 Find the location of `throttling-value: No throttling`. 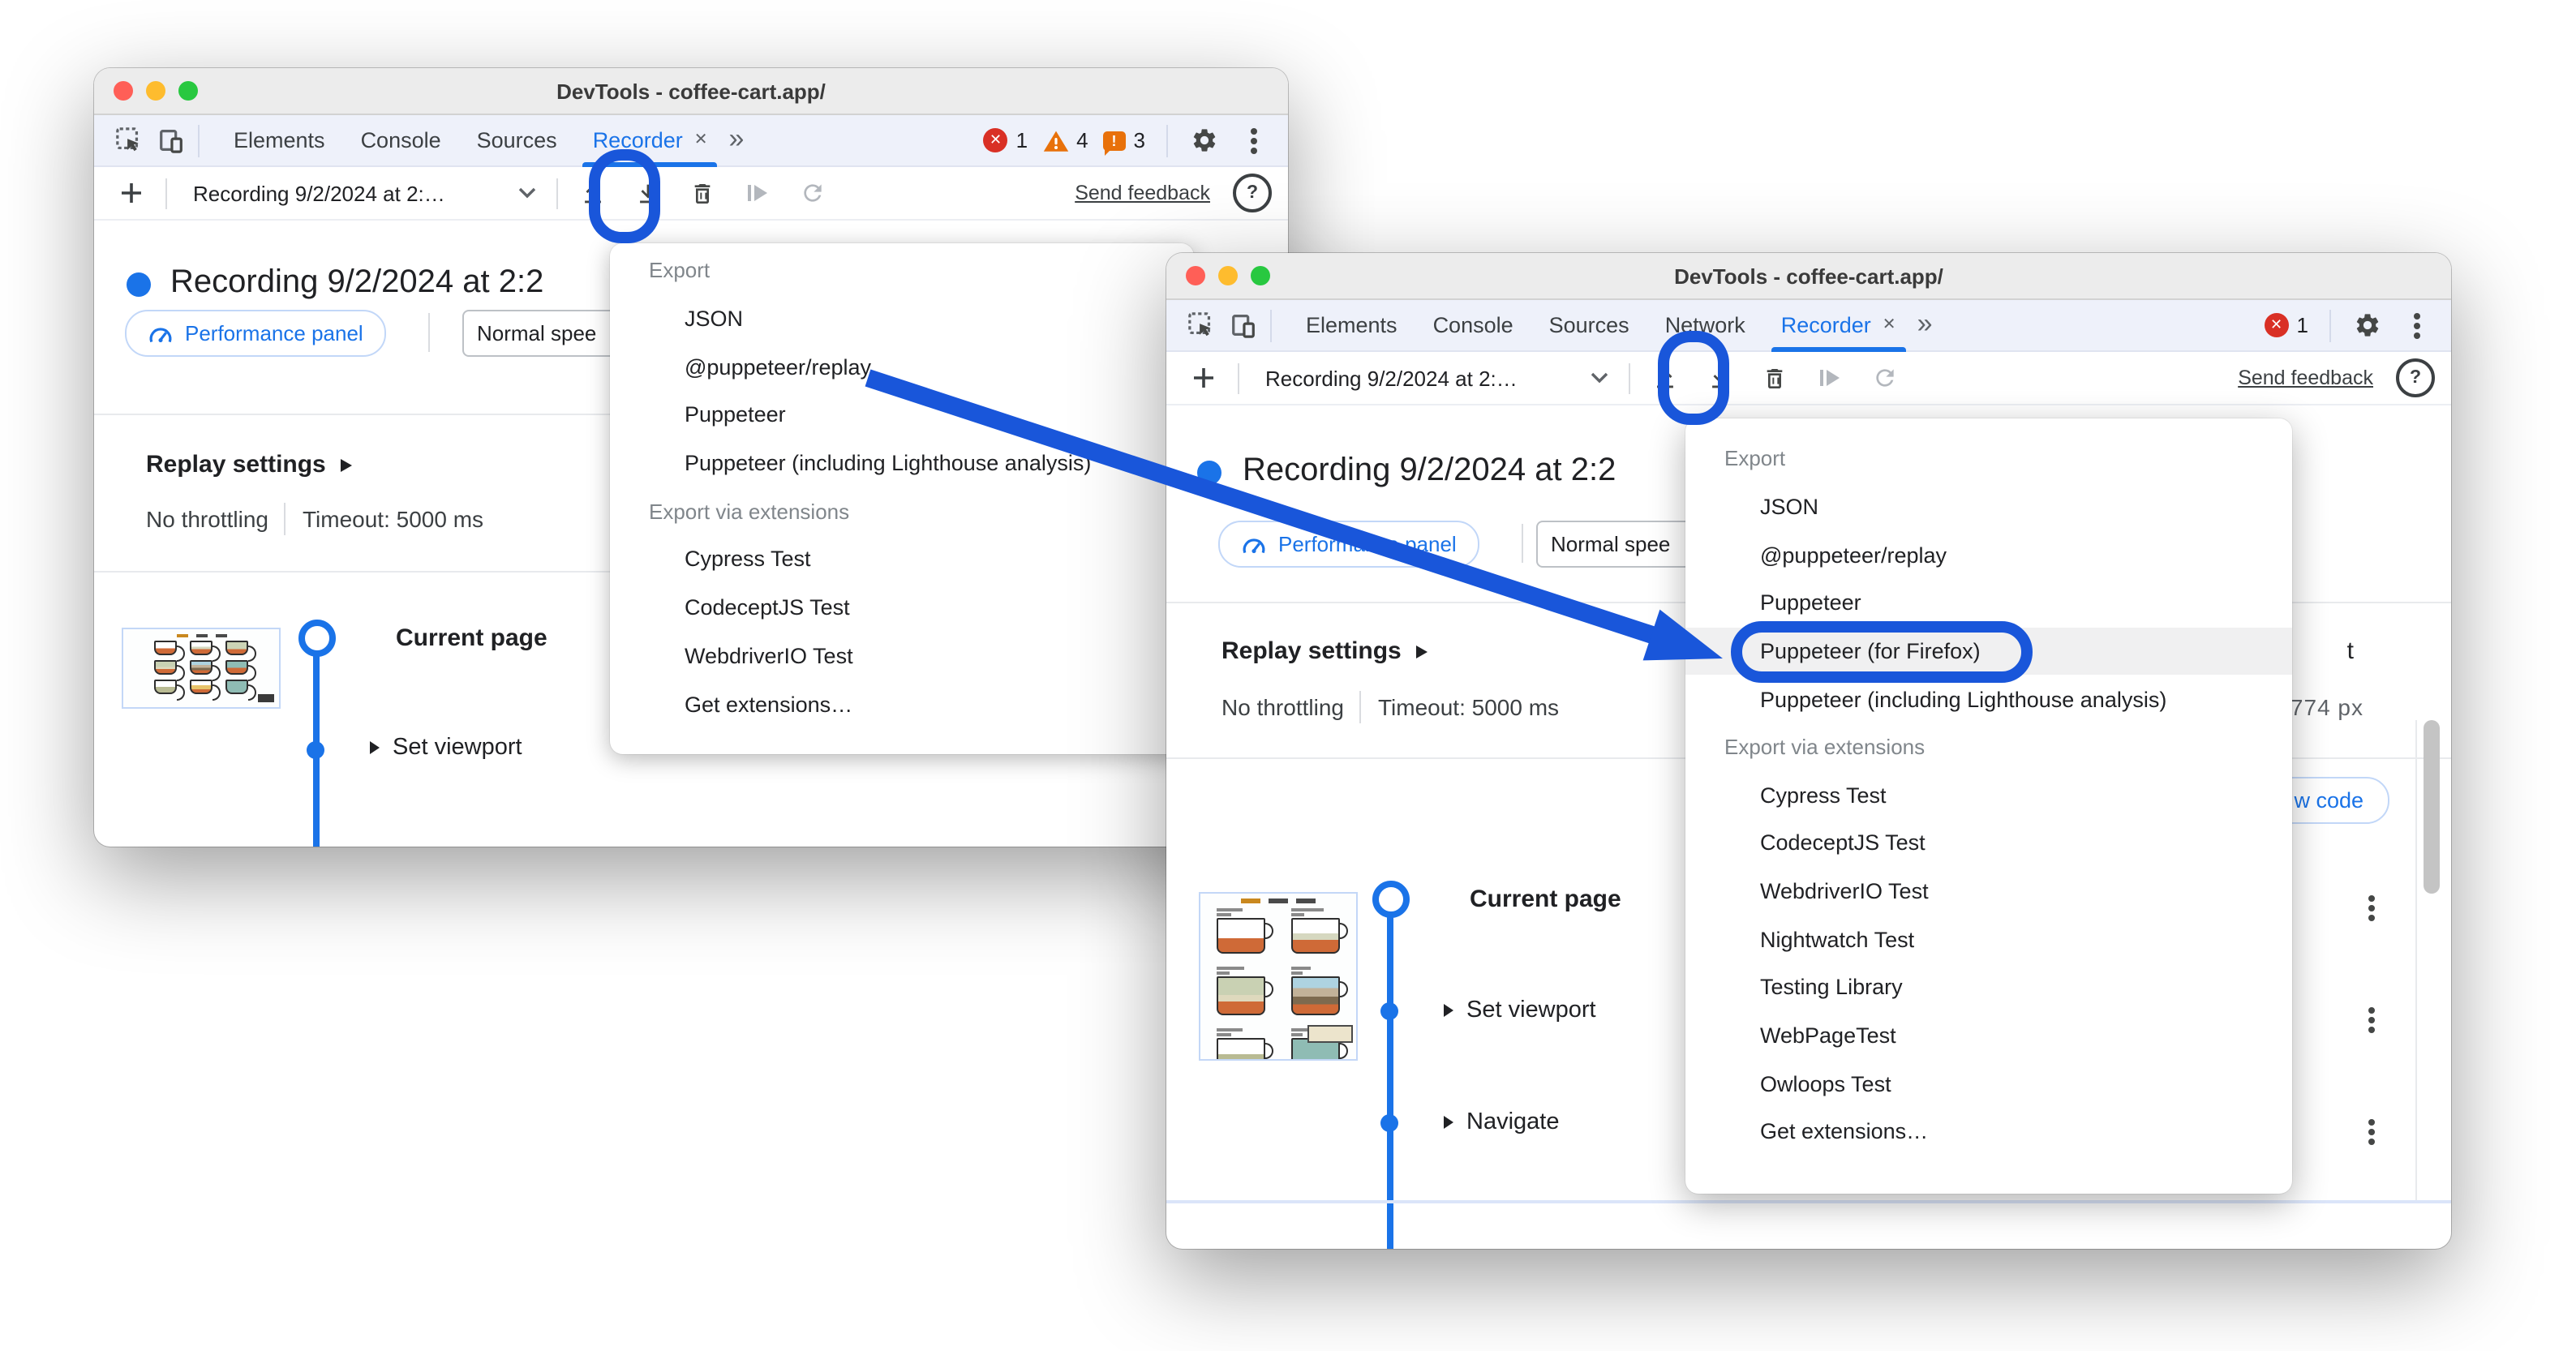

throttling-value: No throttling is located at coordinates (1282, 707).